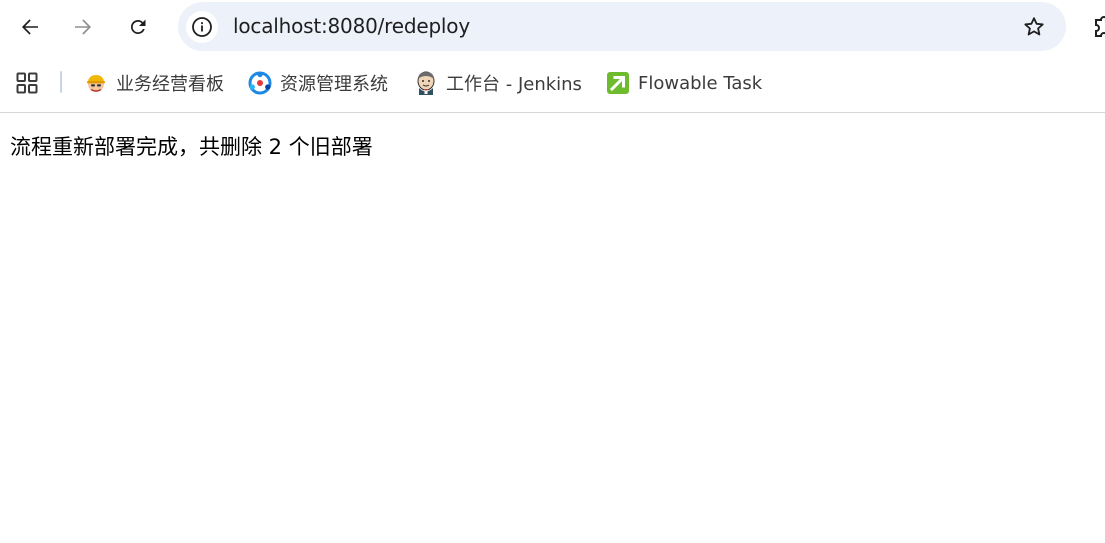  What do you see at coordinates (96, 83) in the screenshot?
I see `worker-avatar-icon` at bounding box center [96, 83].